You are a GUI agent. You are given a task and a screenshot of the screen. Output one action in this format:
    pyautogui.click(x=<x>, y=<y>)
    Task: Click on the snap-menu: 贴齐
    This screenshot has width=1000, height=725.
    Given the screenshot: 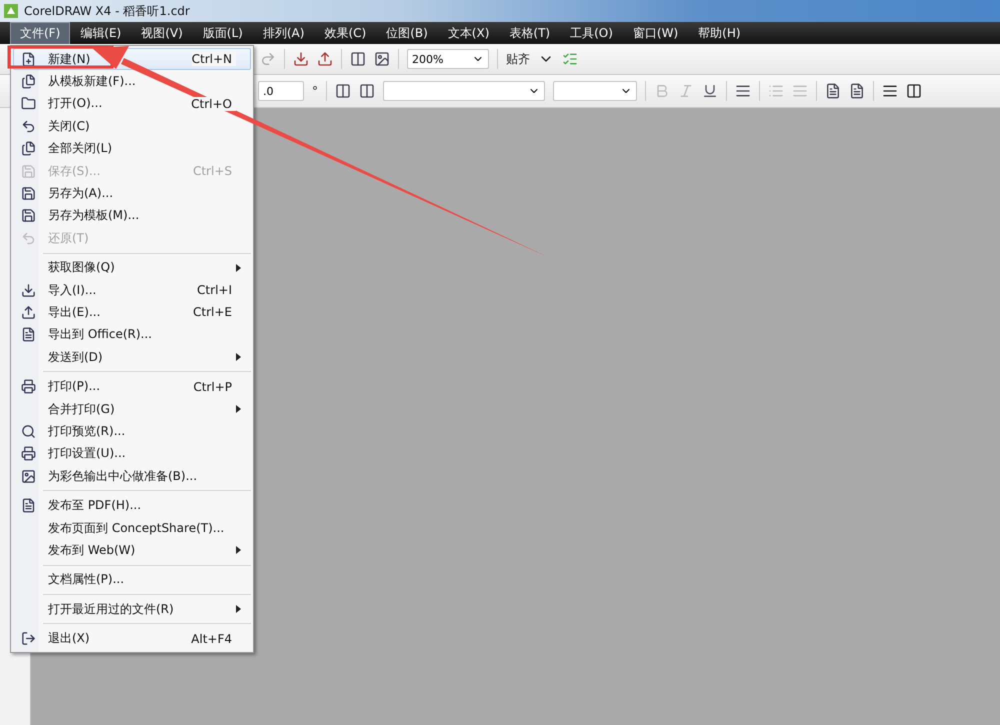 What is the action you would take?
    pyautogui.click(x=518, y=59)
    